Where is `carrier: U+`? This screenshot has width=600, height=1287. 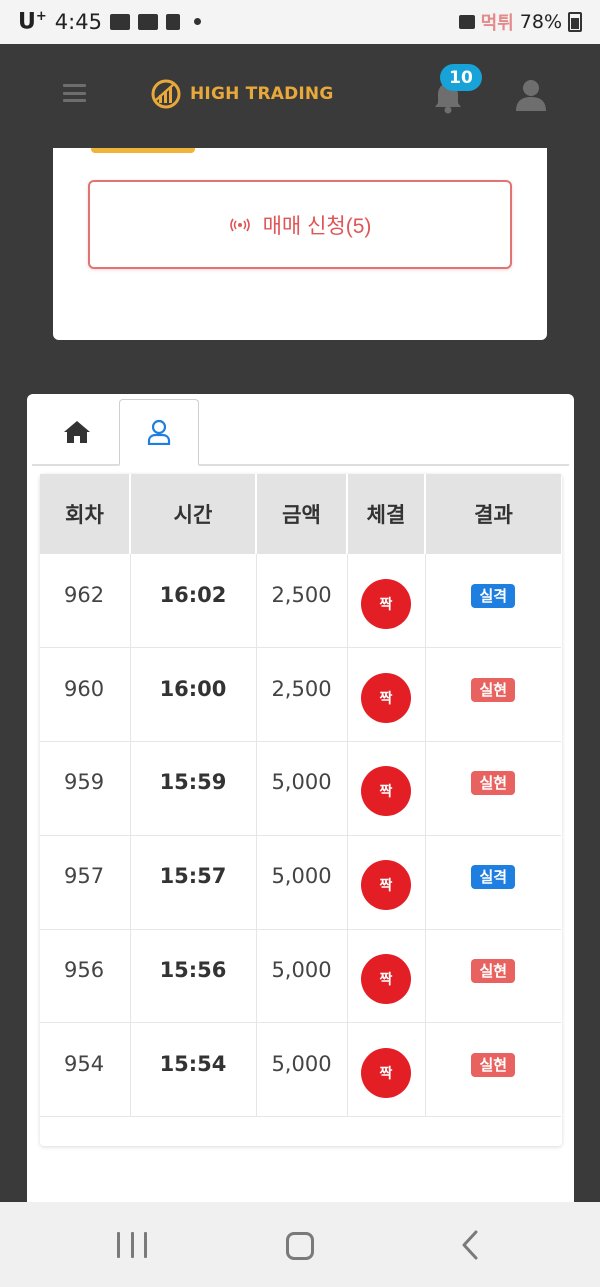
carrier: U+ is located at coordinates (32, 22).